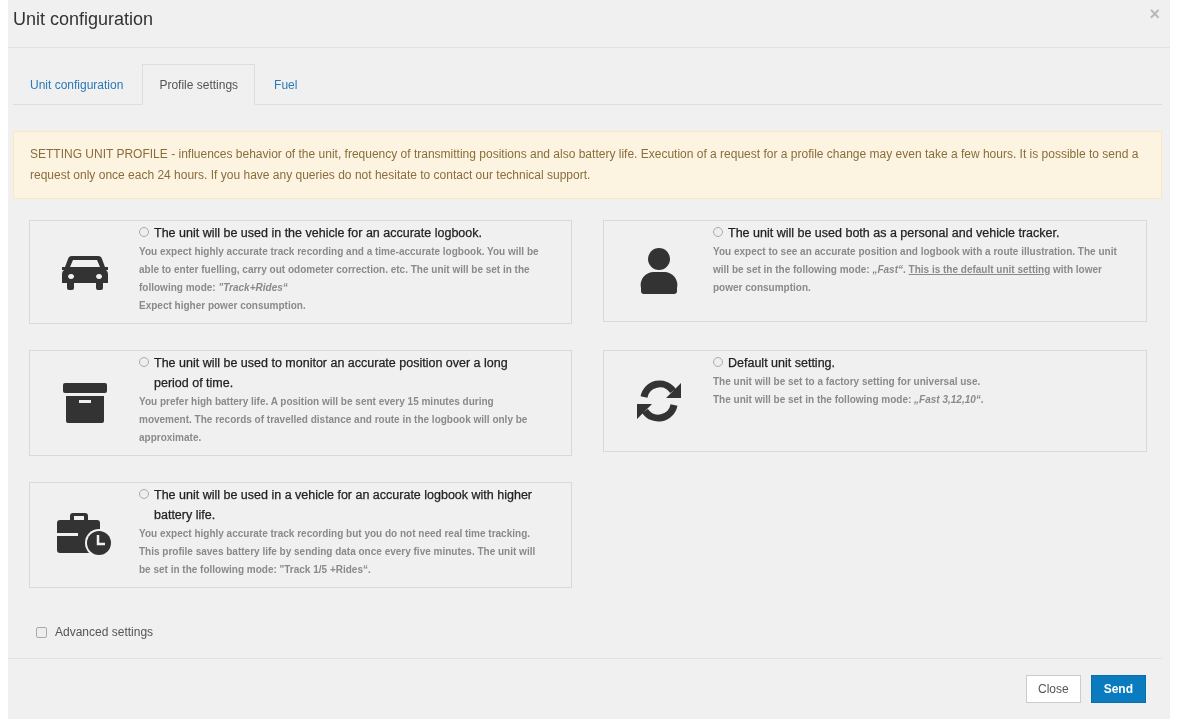 The image size is (1178, 719). I want to click on profile-description: The unit will be set in the following mode: „Fast 3,12,10“., so click(849, 400).